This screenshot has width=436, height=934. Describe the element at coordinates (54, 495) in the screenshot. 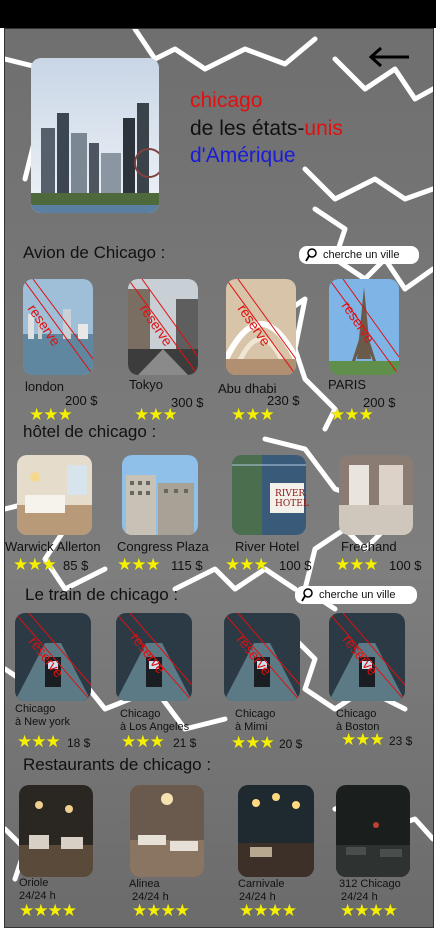

I see `hotel-card-warwick-photo` at that location.